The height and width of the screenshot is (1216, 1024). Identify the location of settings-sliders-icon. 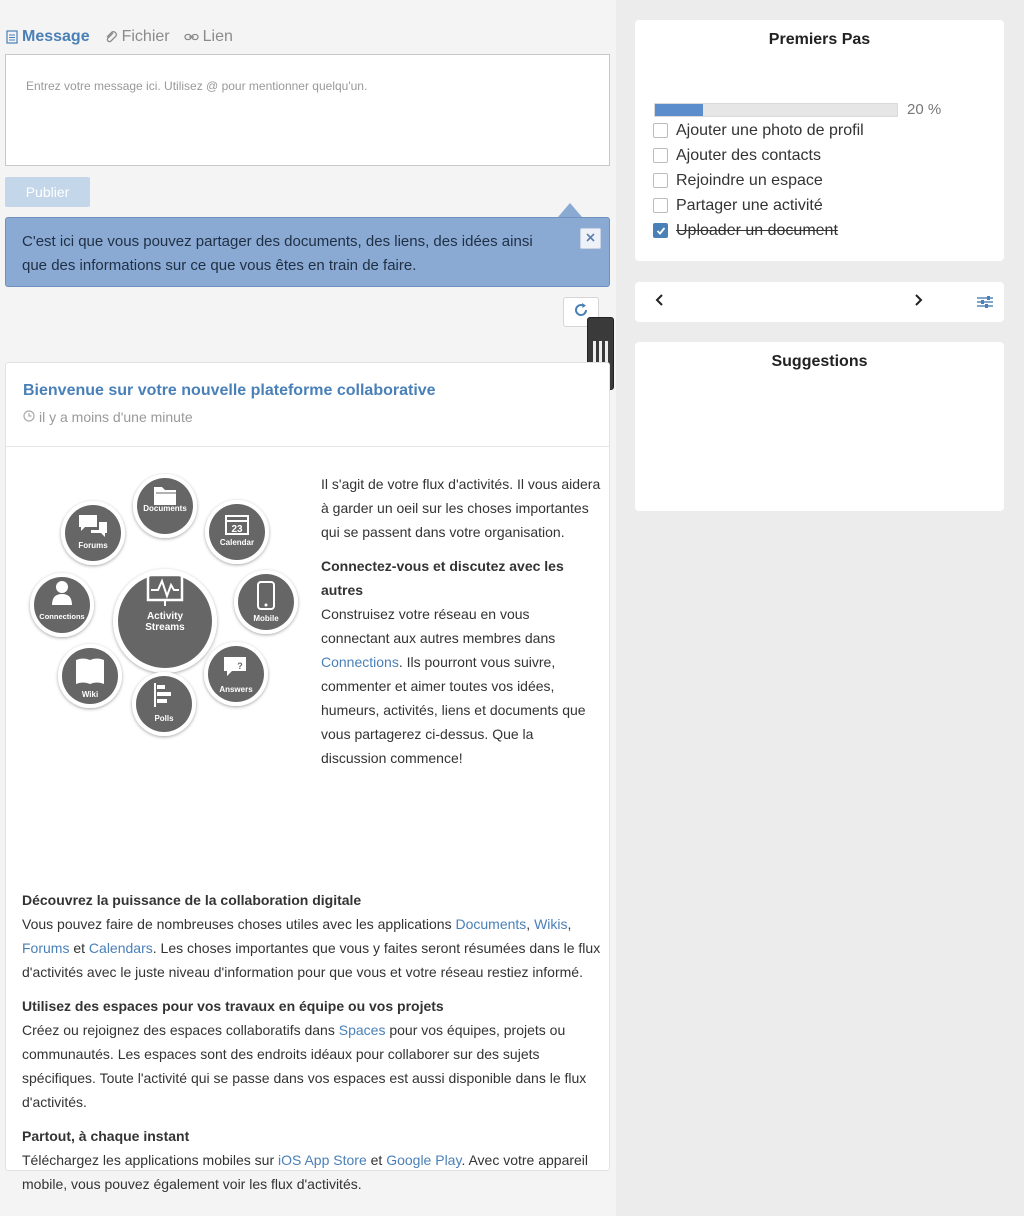
(985, 304).